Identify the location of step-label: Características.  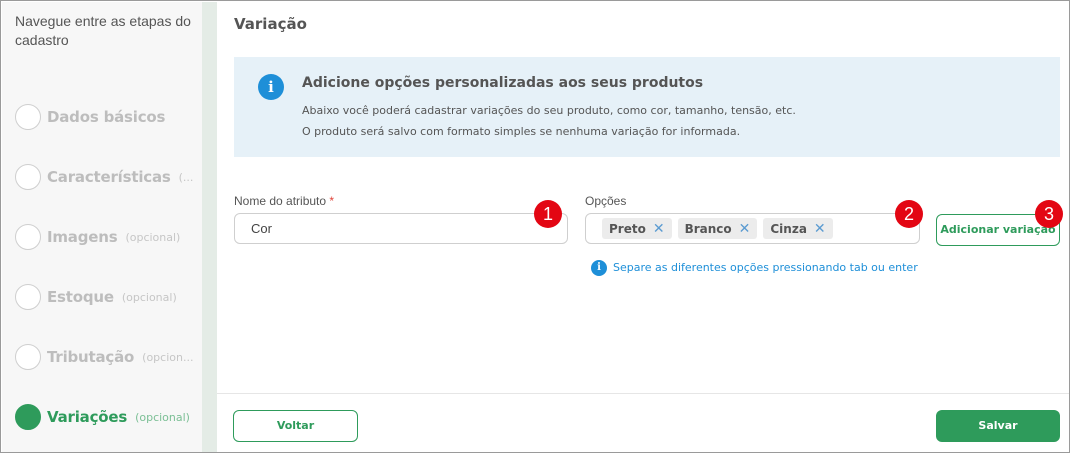
(109, 177).